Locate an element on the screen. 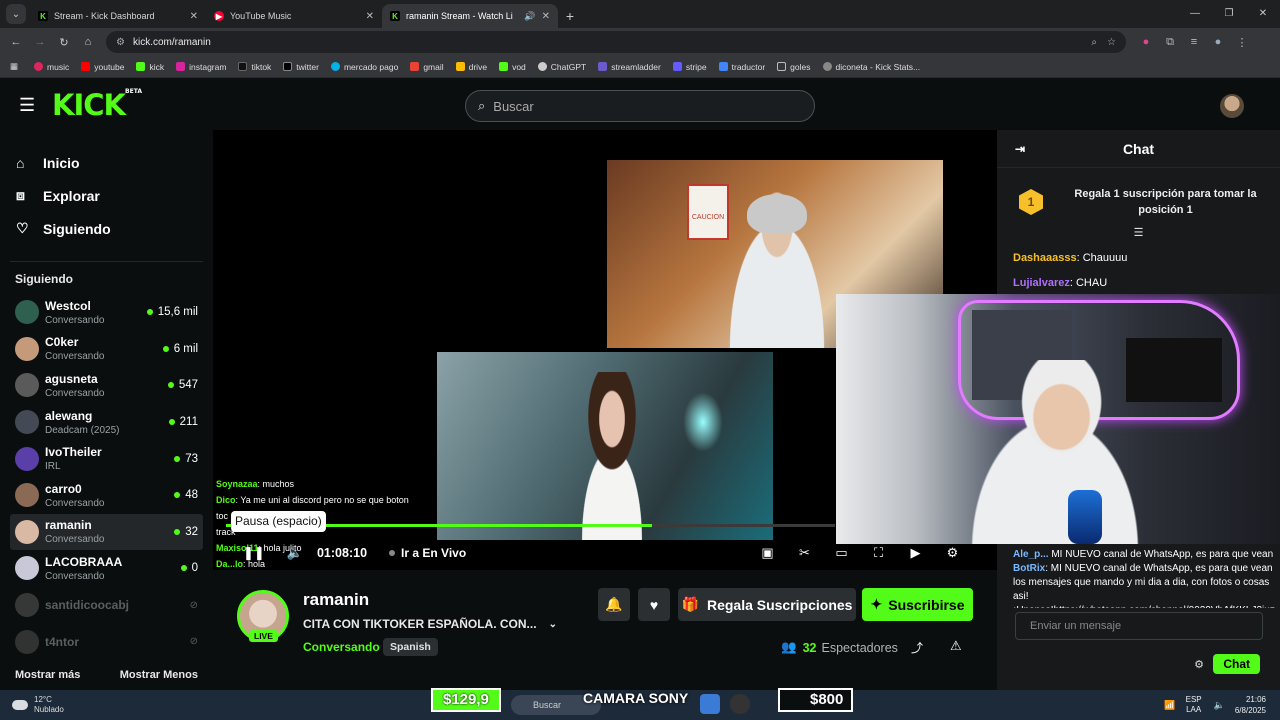 The height and width of the screenshot is (720, 1280). kick-favicon-icon: K is located at coordinates (43, 16).